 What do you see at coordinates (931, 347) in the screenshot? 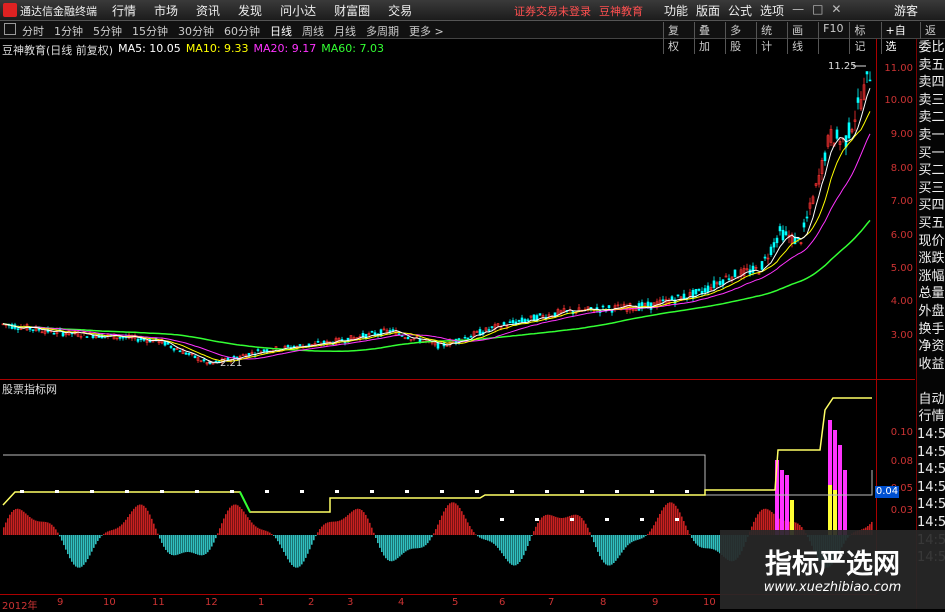
I see `sidebar-item: 净资` at bounding box center [931, 347].